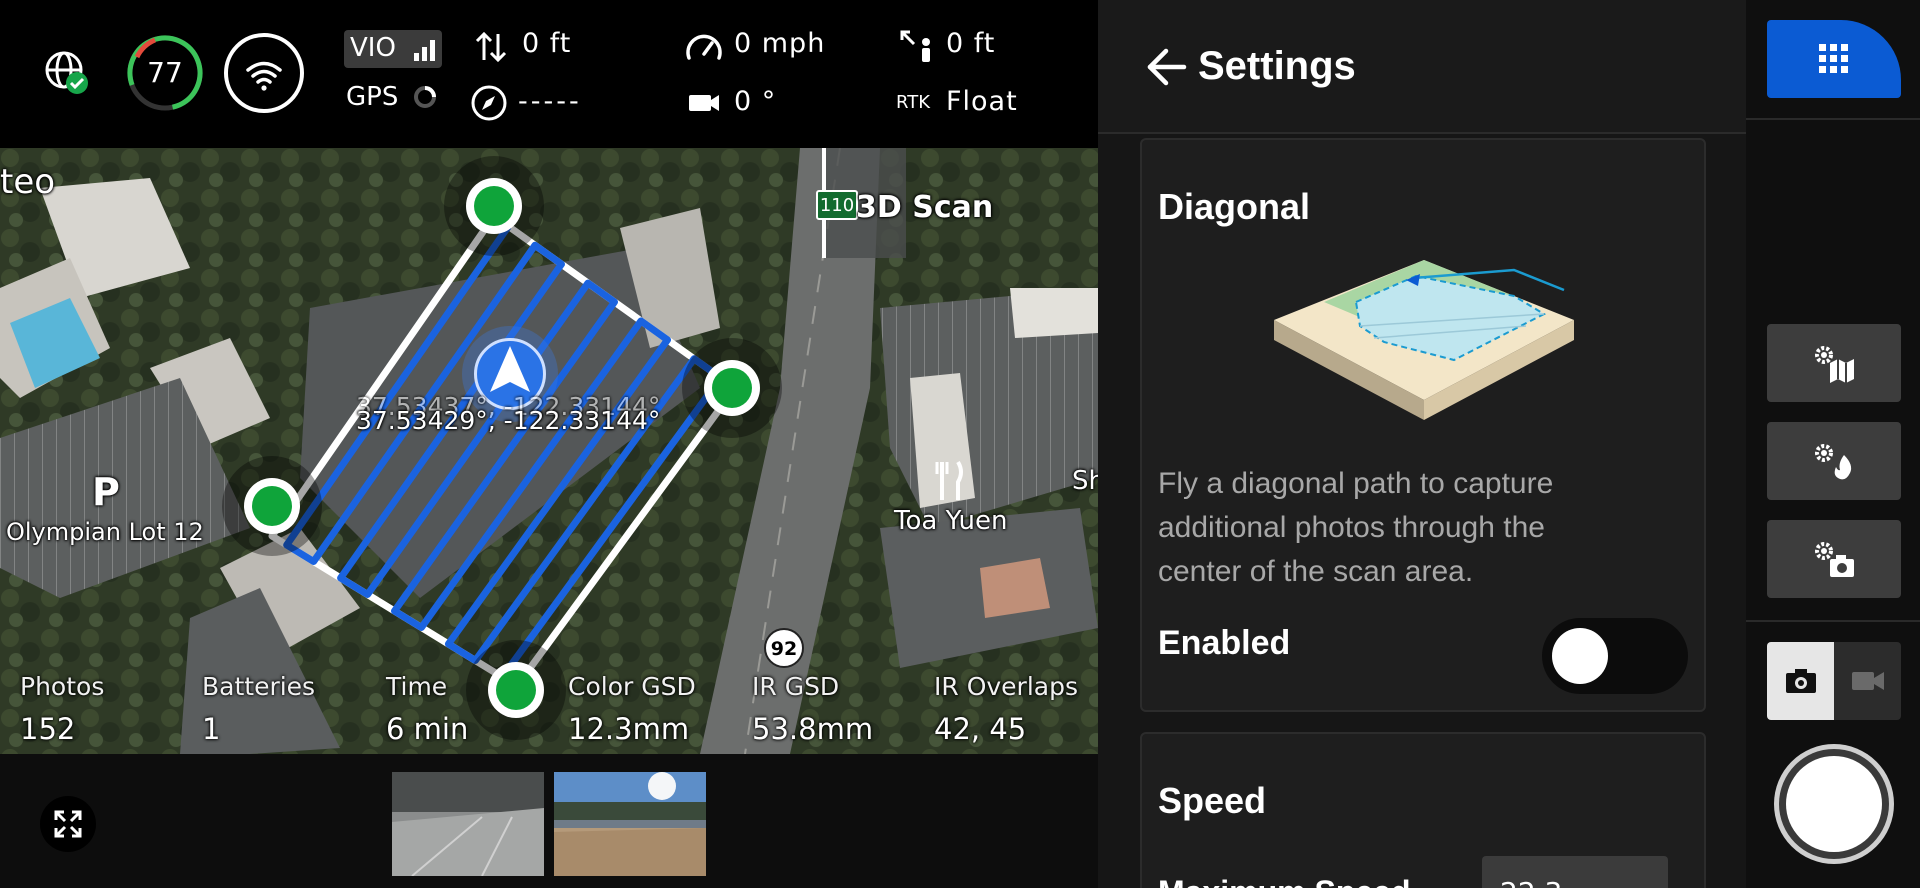 The height and width of the screenshot is (888, 1920). Describe the element at coordinates (629, 729) in the screenshot. I see `stat-color-gsd-value: 12.3mm` at that location.